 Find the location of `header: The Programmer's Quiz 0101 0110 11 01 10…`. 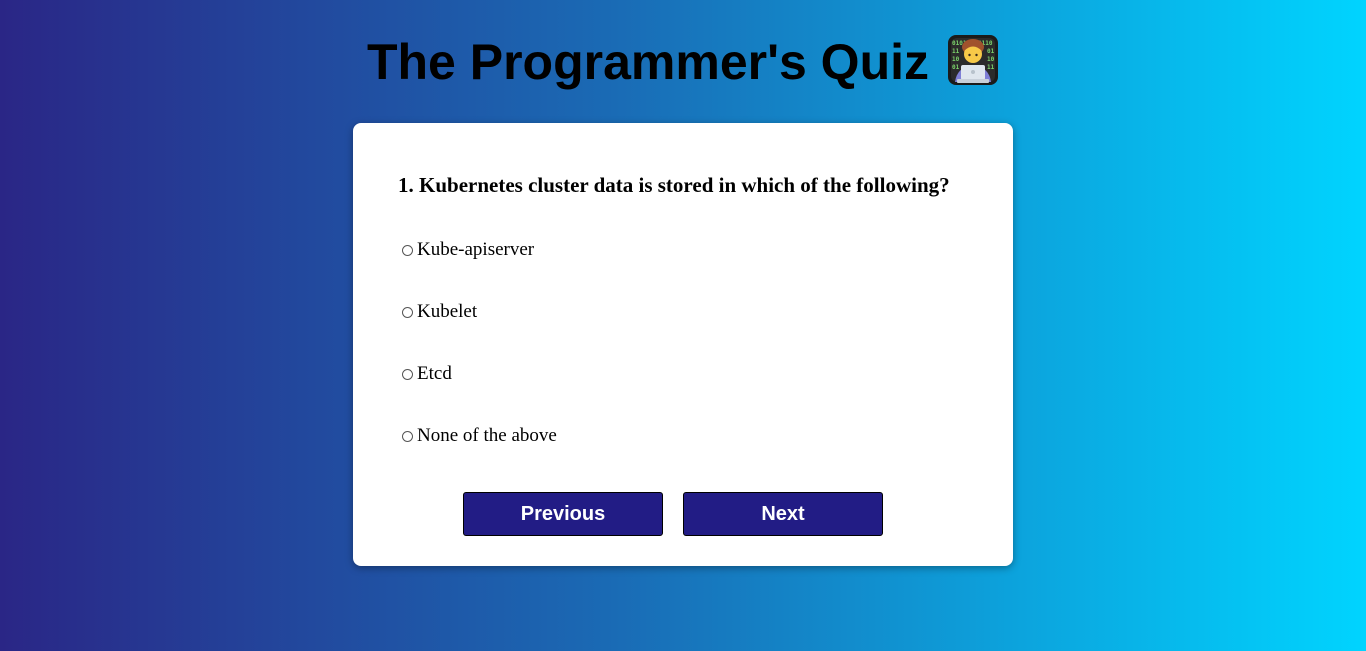

header: The Programmer's Quiz 0101 0110 11 01 10… is located at coordinates (683, 62).